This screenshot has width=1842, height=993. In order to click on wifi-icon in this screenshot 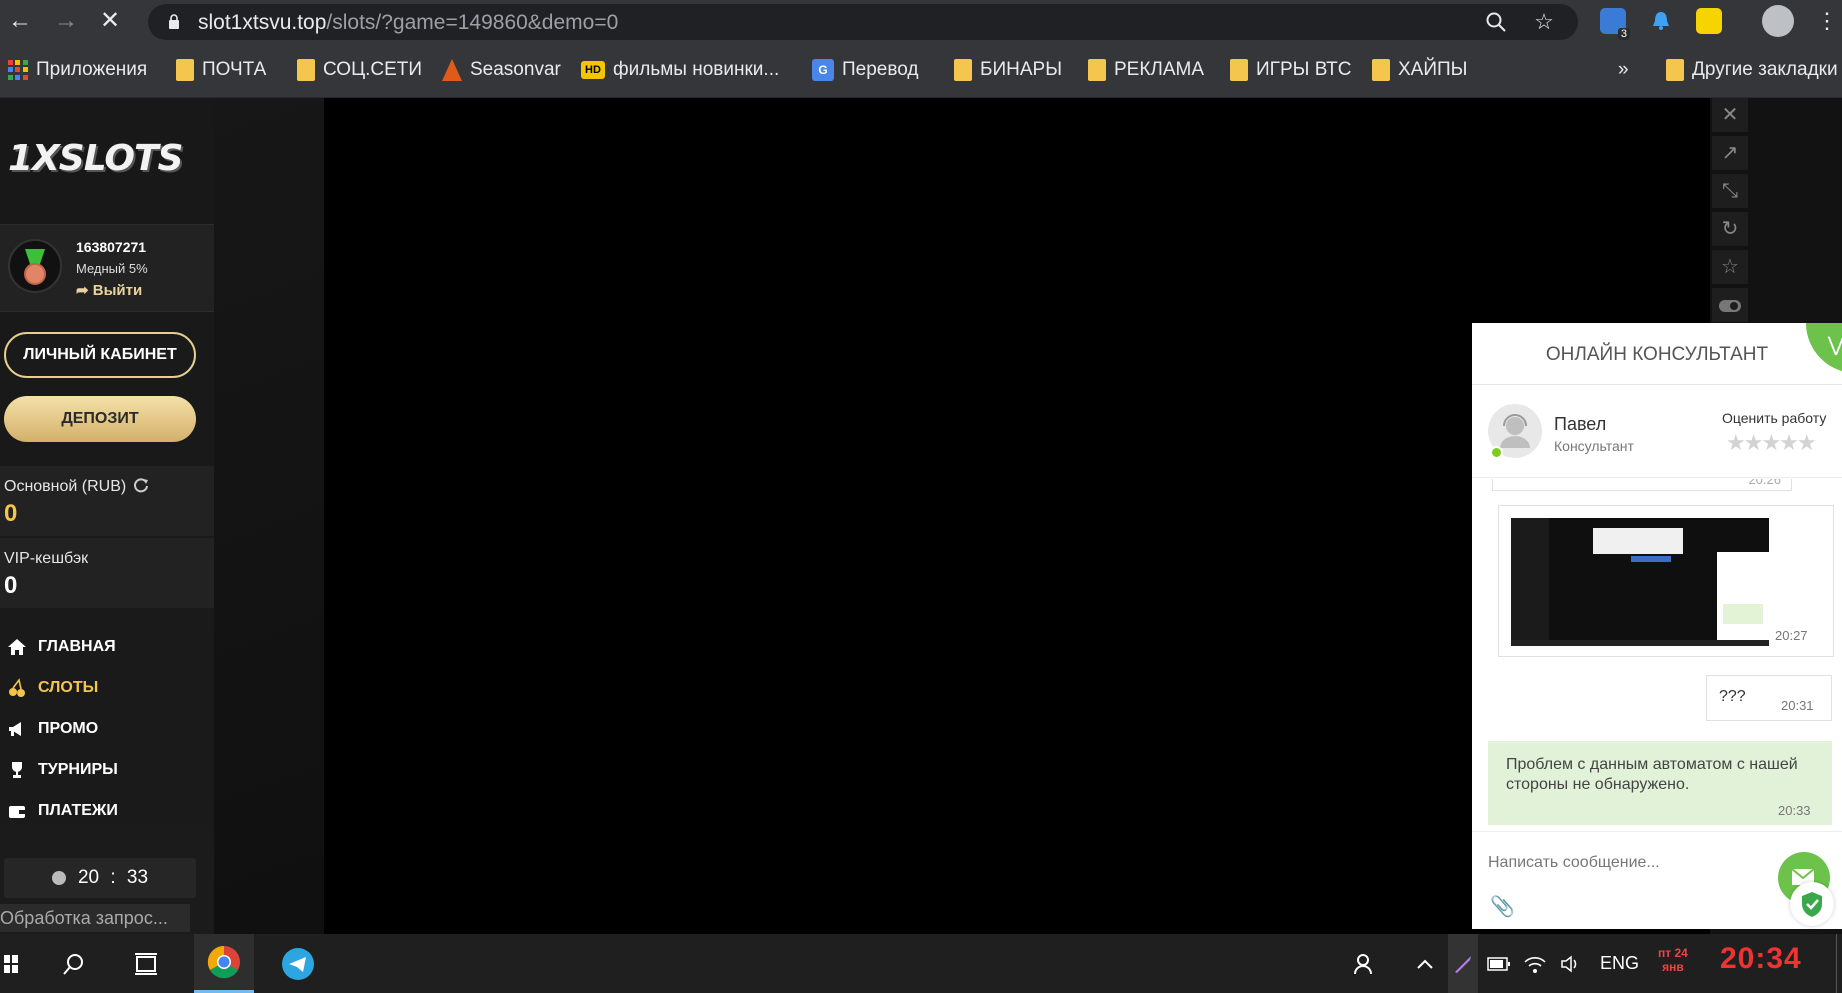, I will do `click(1535, 963)`.